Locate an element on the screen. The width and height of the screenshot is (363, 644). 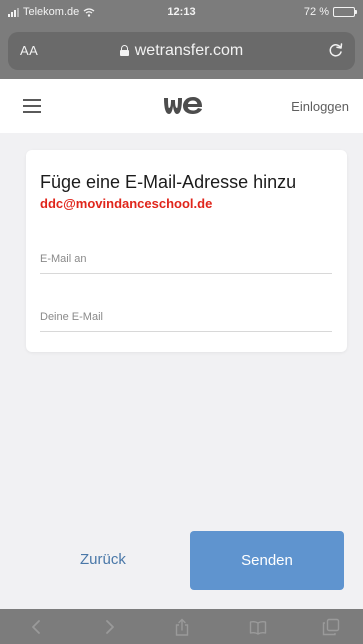
status-bar: Telekom.de 12:13 72 % is located at coordinates (181, 13).